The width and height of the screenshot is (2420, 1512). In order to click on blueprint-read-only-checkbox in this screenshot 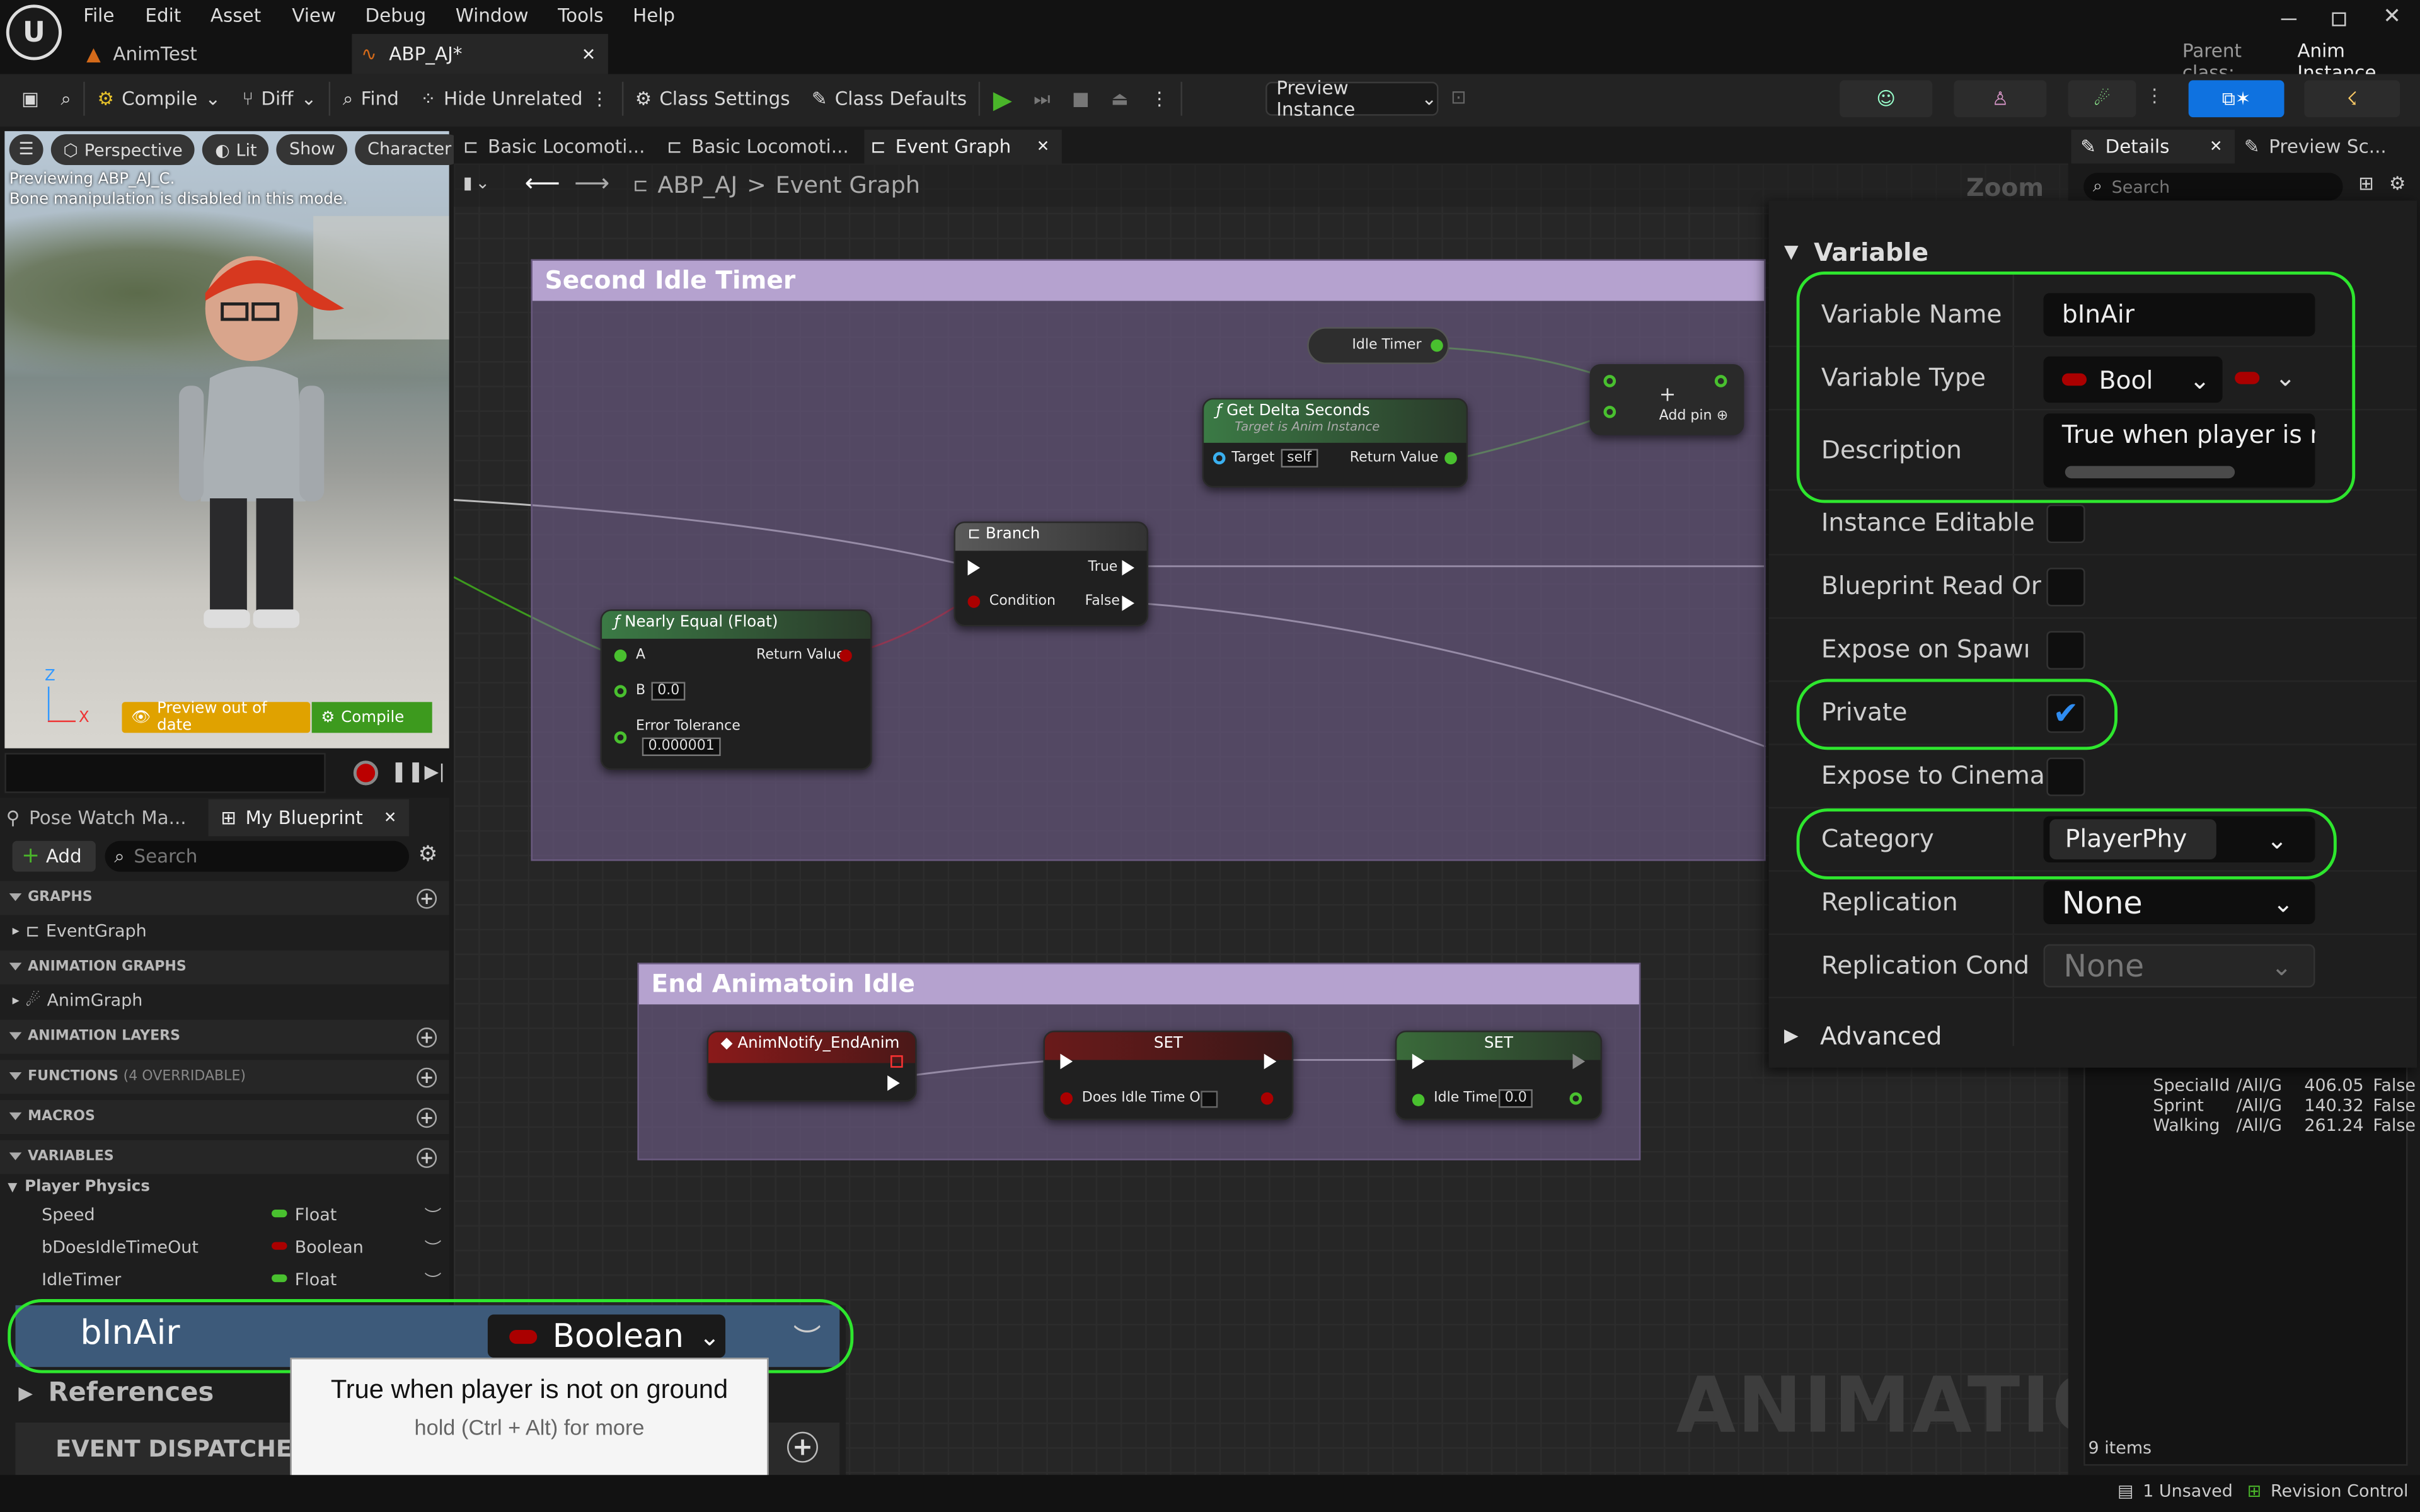, I will do `click(2066, 587)`.